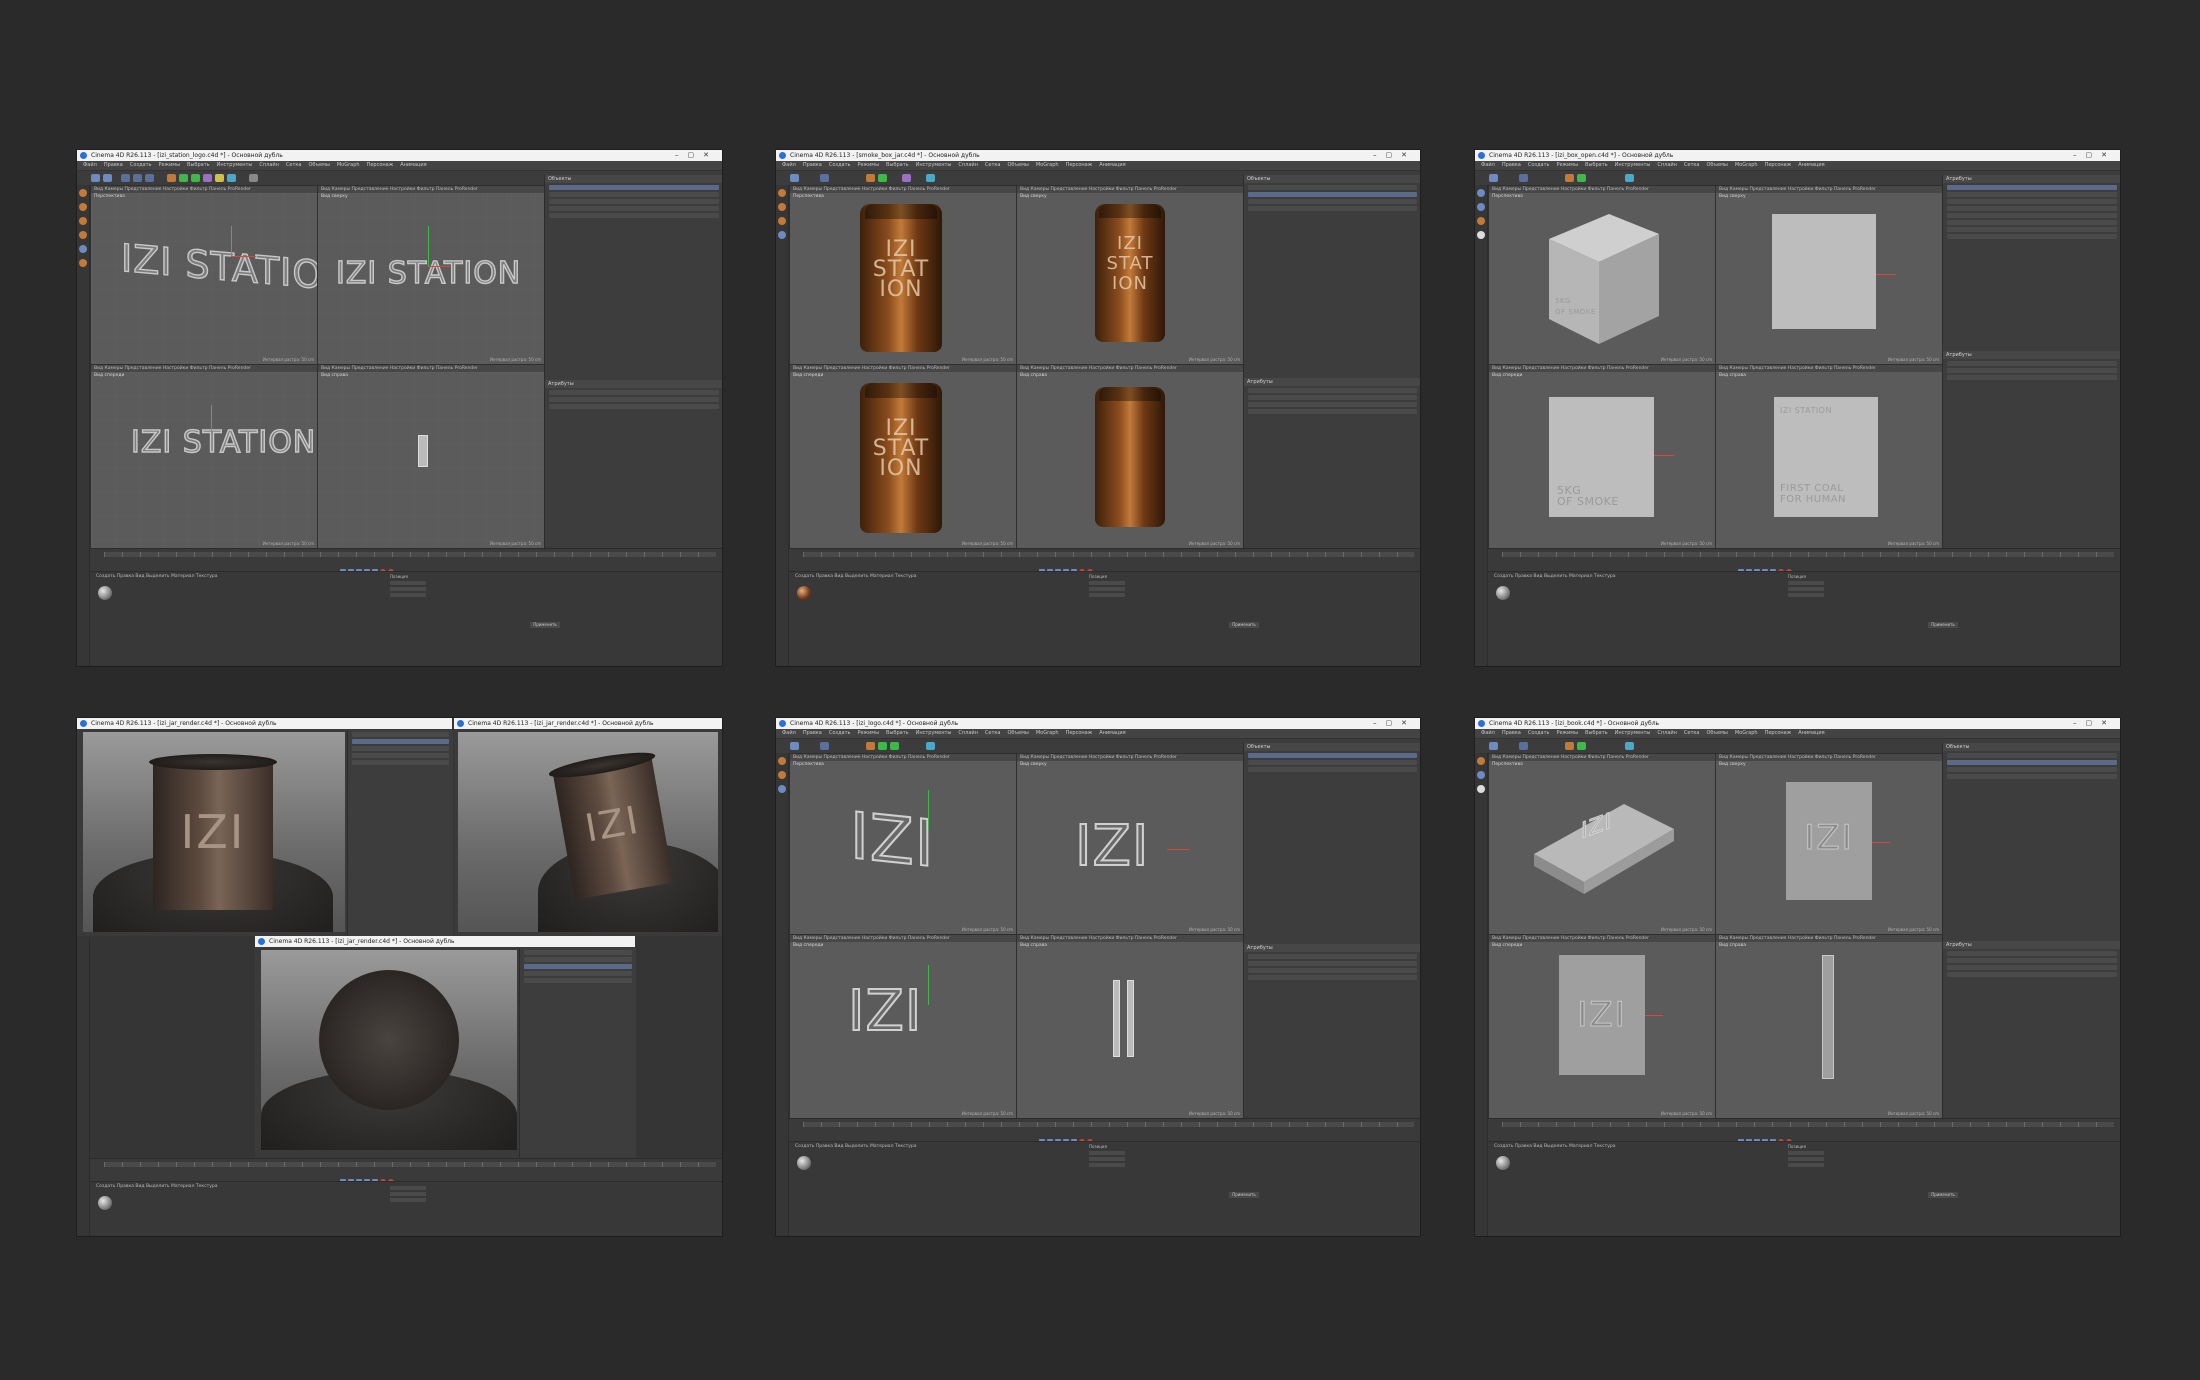 The width and height of the screenshot is (2200, 1380). What do you see at coordinates (400, 833) in the screenshot?
I see `render-settings-panel` at bounding box center [400, 833].